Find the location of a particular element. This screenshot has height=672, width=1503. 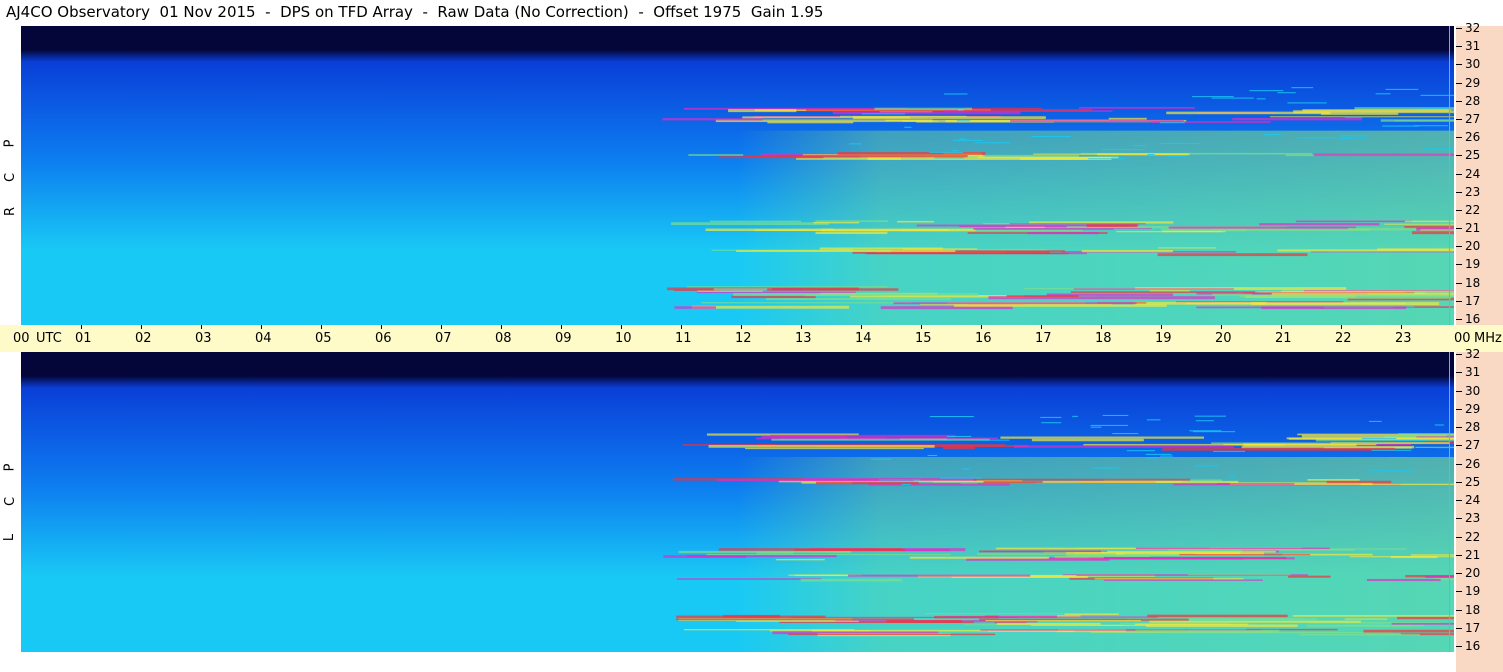

hour-label: 13 is located at coordinates (803, 338).